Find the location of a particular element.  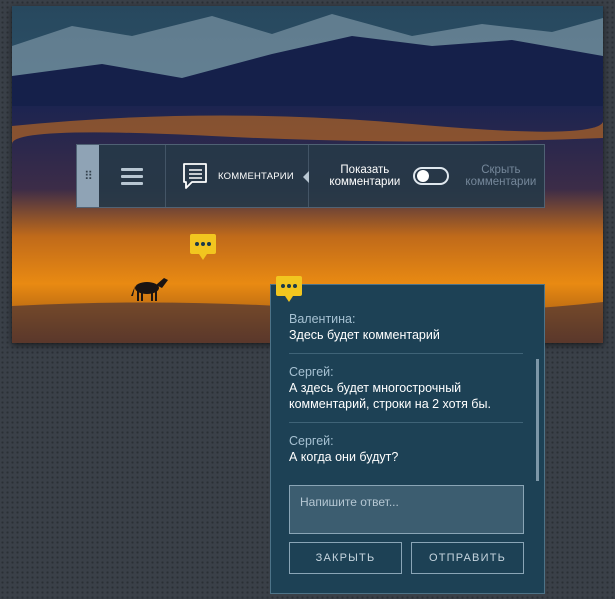

reply-input is located at coordinates (406, 509).